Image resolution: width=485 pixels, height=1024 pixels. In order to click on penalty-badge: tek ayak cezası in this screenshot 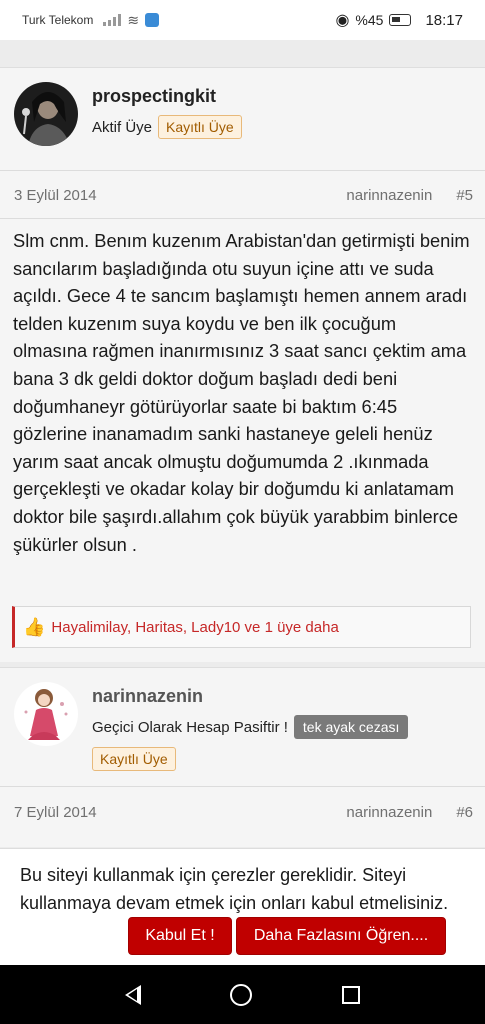, I will do `click(351, 727)`.